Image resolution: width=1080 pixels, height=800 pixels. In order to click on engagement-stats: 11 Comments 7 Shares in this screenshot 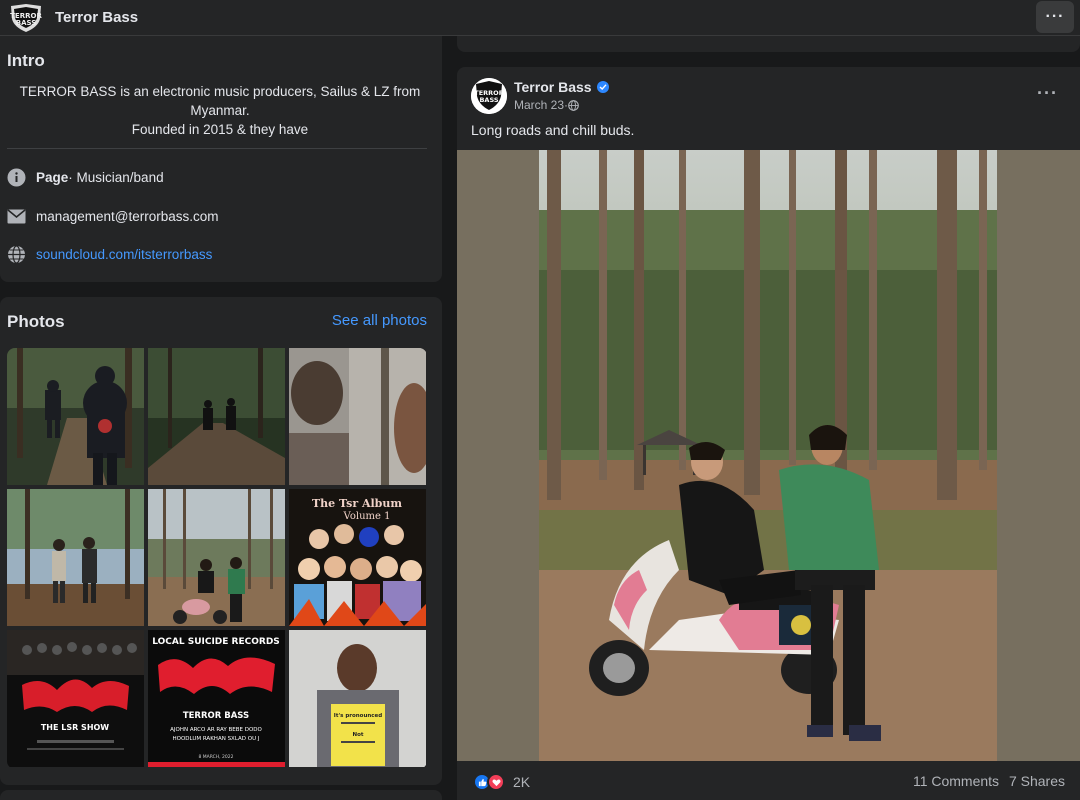, I will do `click(989, 781)`.